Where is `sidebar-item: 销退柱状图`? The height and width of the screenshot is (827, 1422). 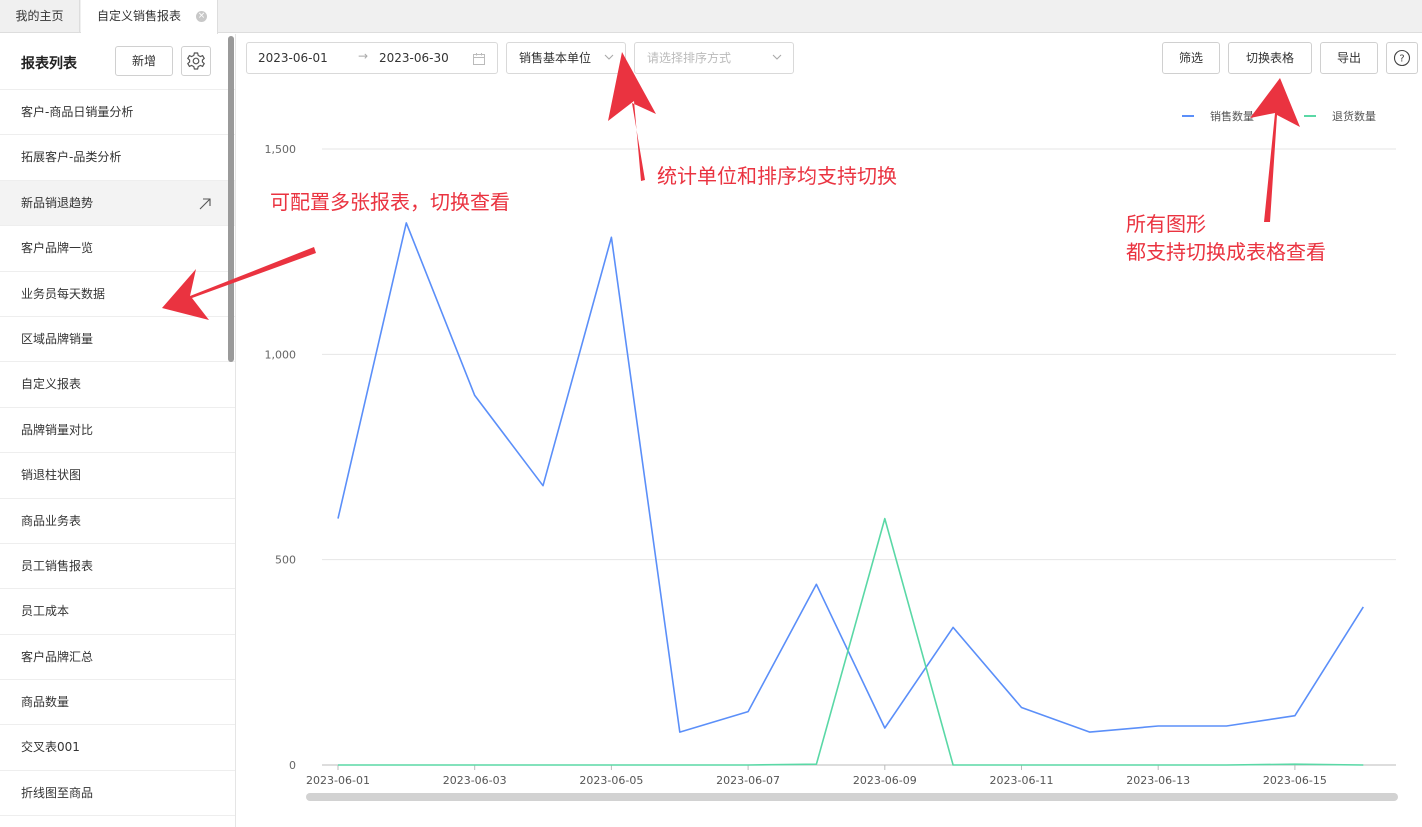 sidebar-item: 销退柱状图 is located at coordinates (117, 476).